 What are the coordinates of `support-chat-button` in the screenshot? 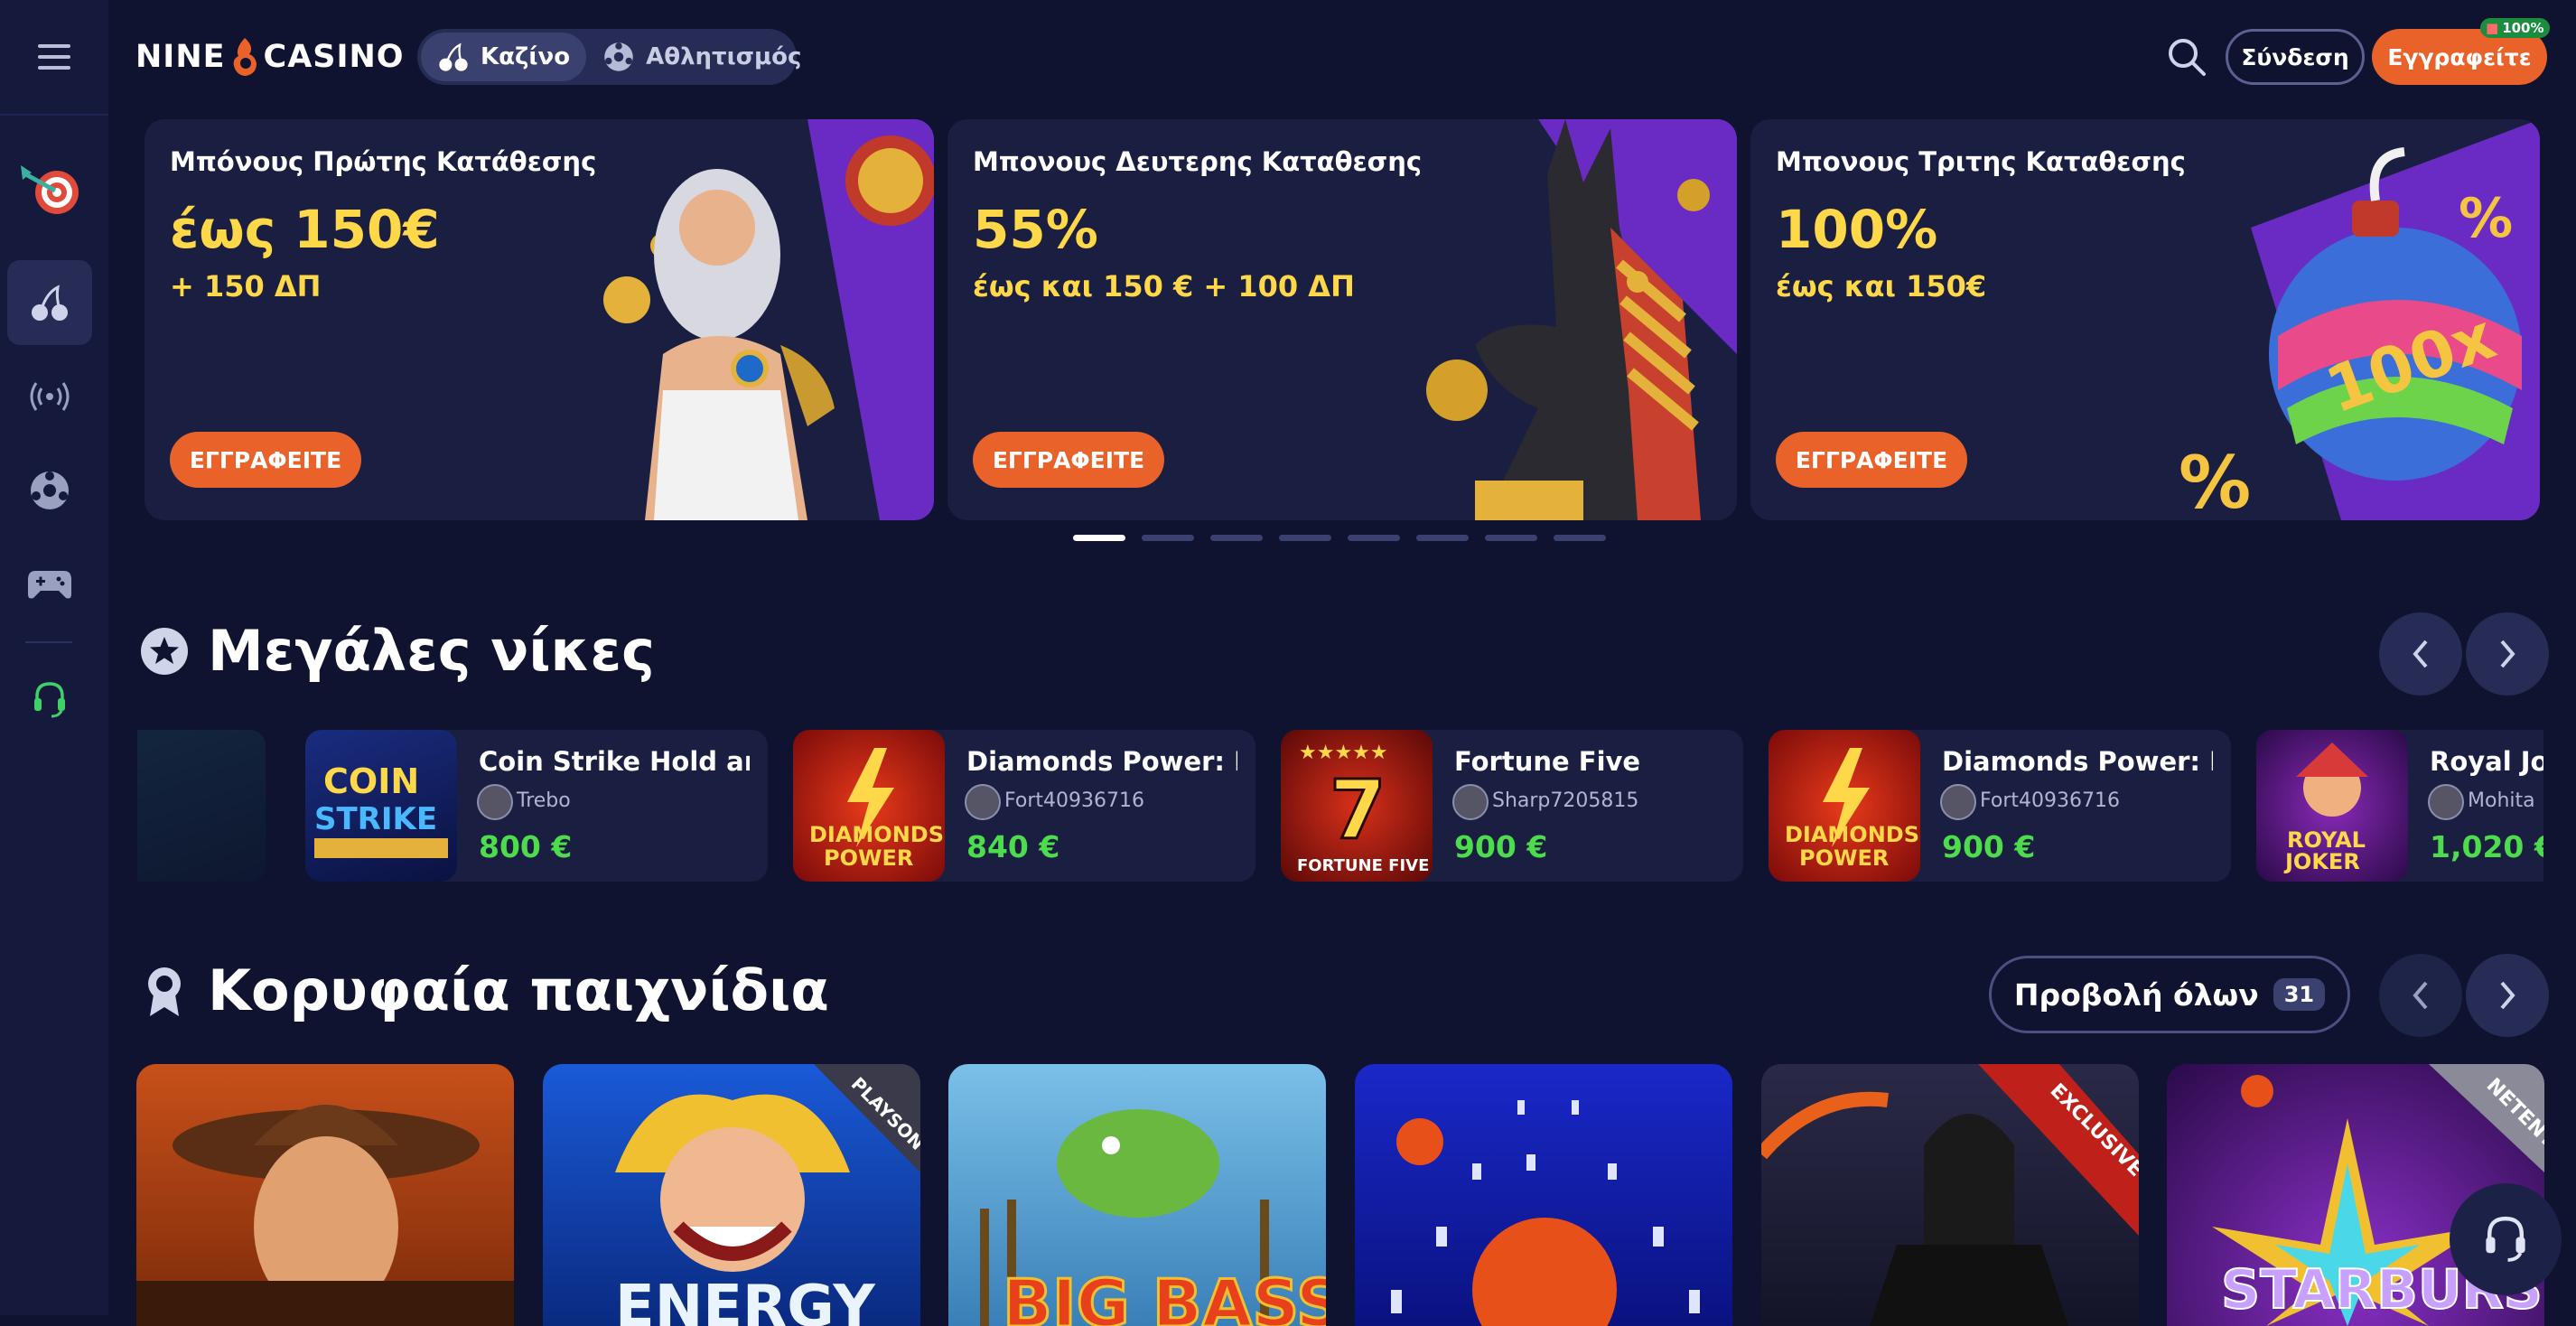 It's located at (2506, 1239).